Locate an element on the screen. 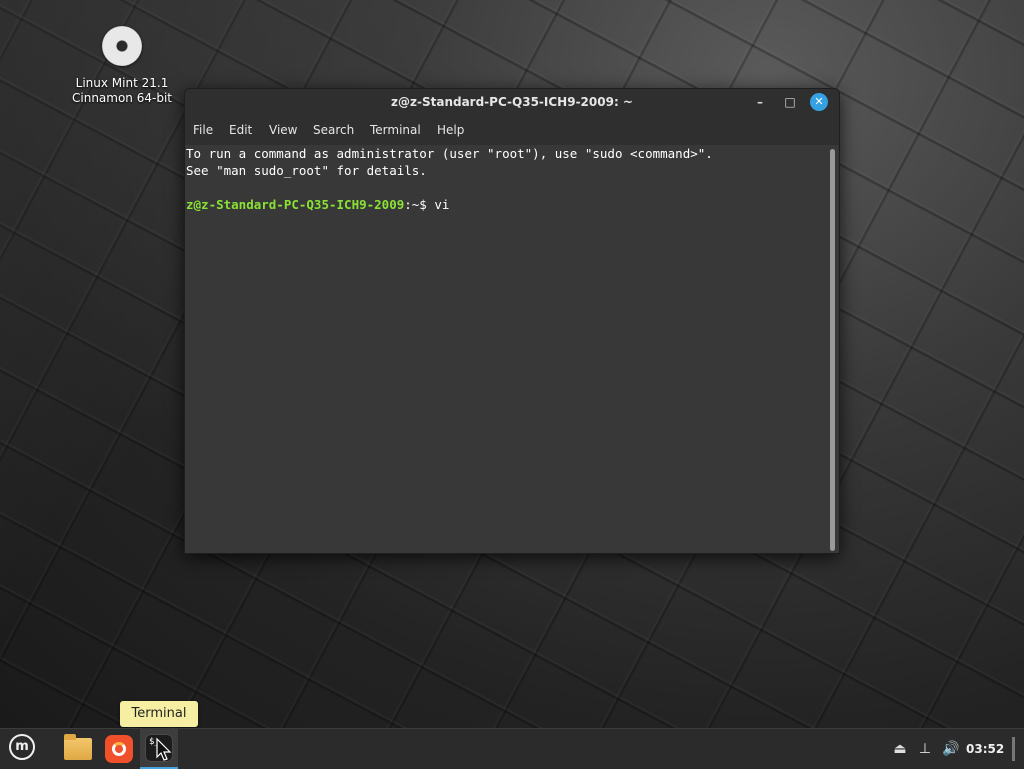 The image size is (1024, 769). menu-search: Search is located at coordinates (333, 130).